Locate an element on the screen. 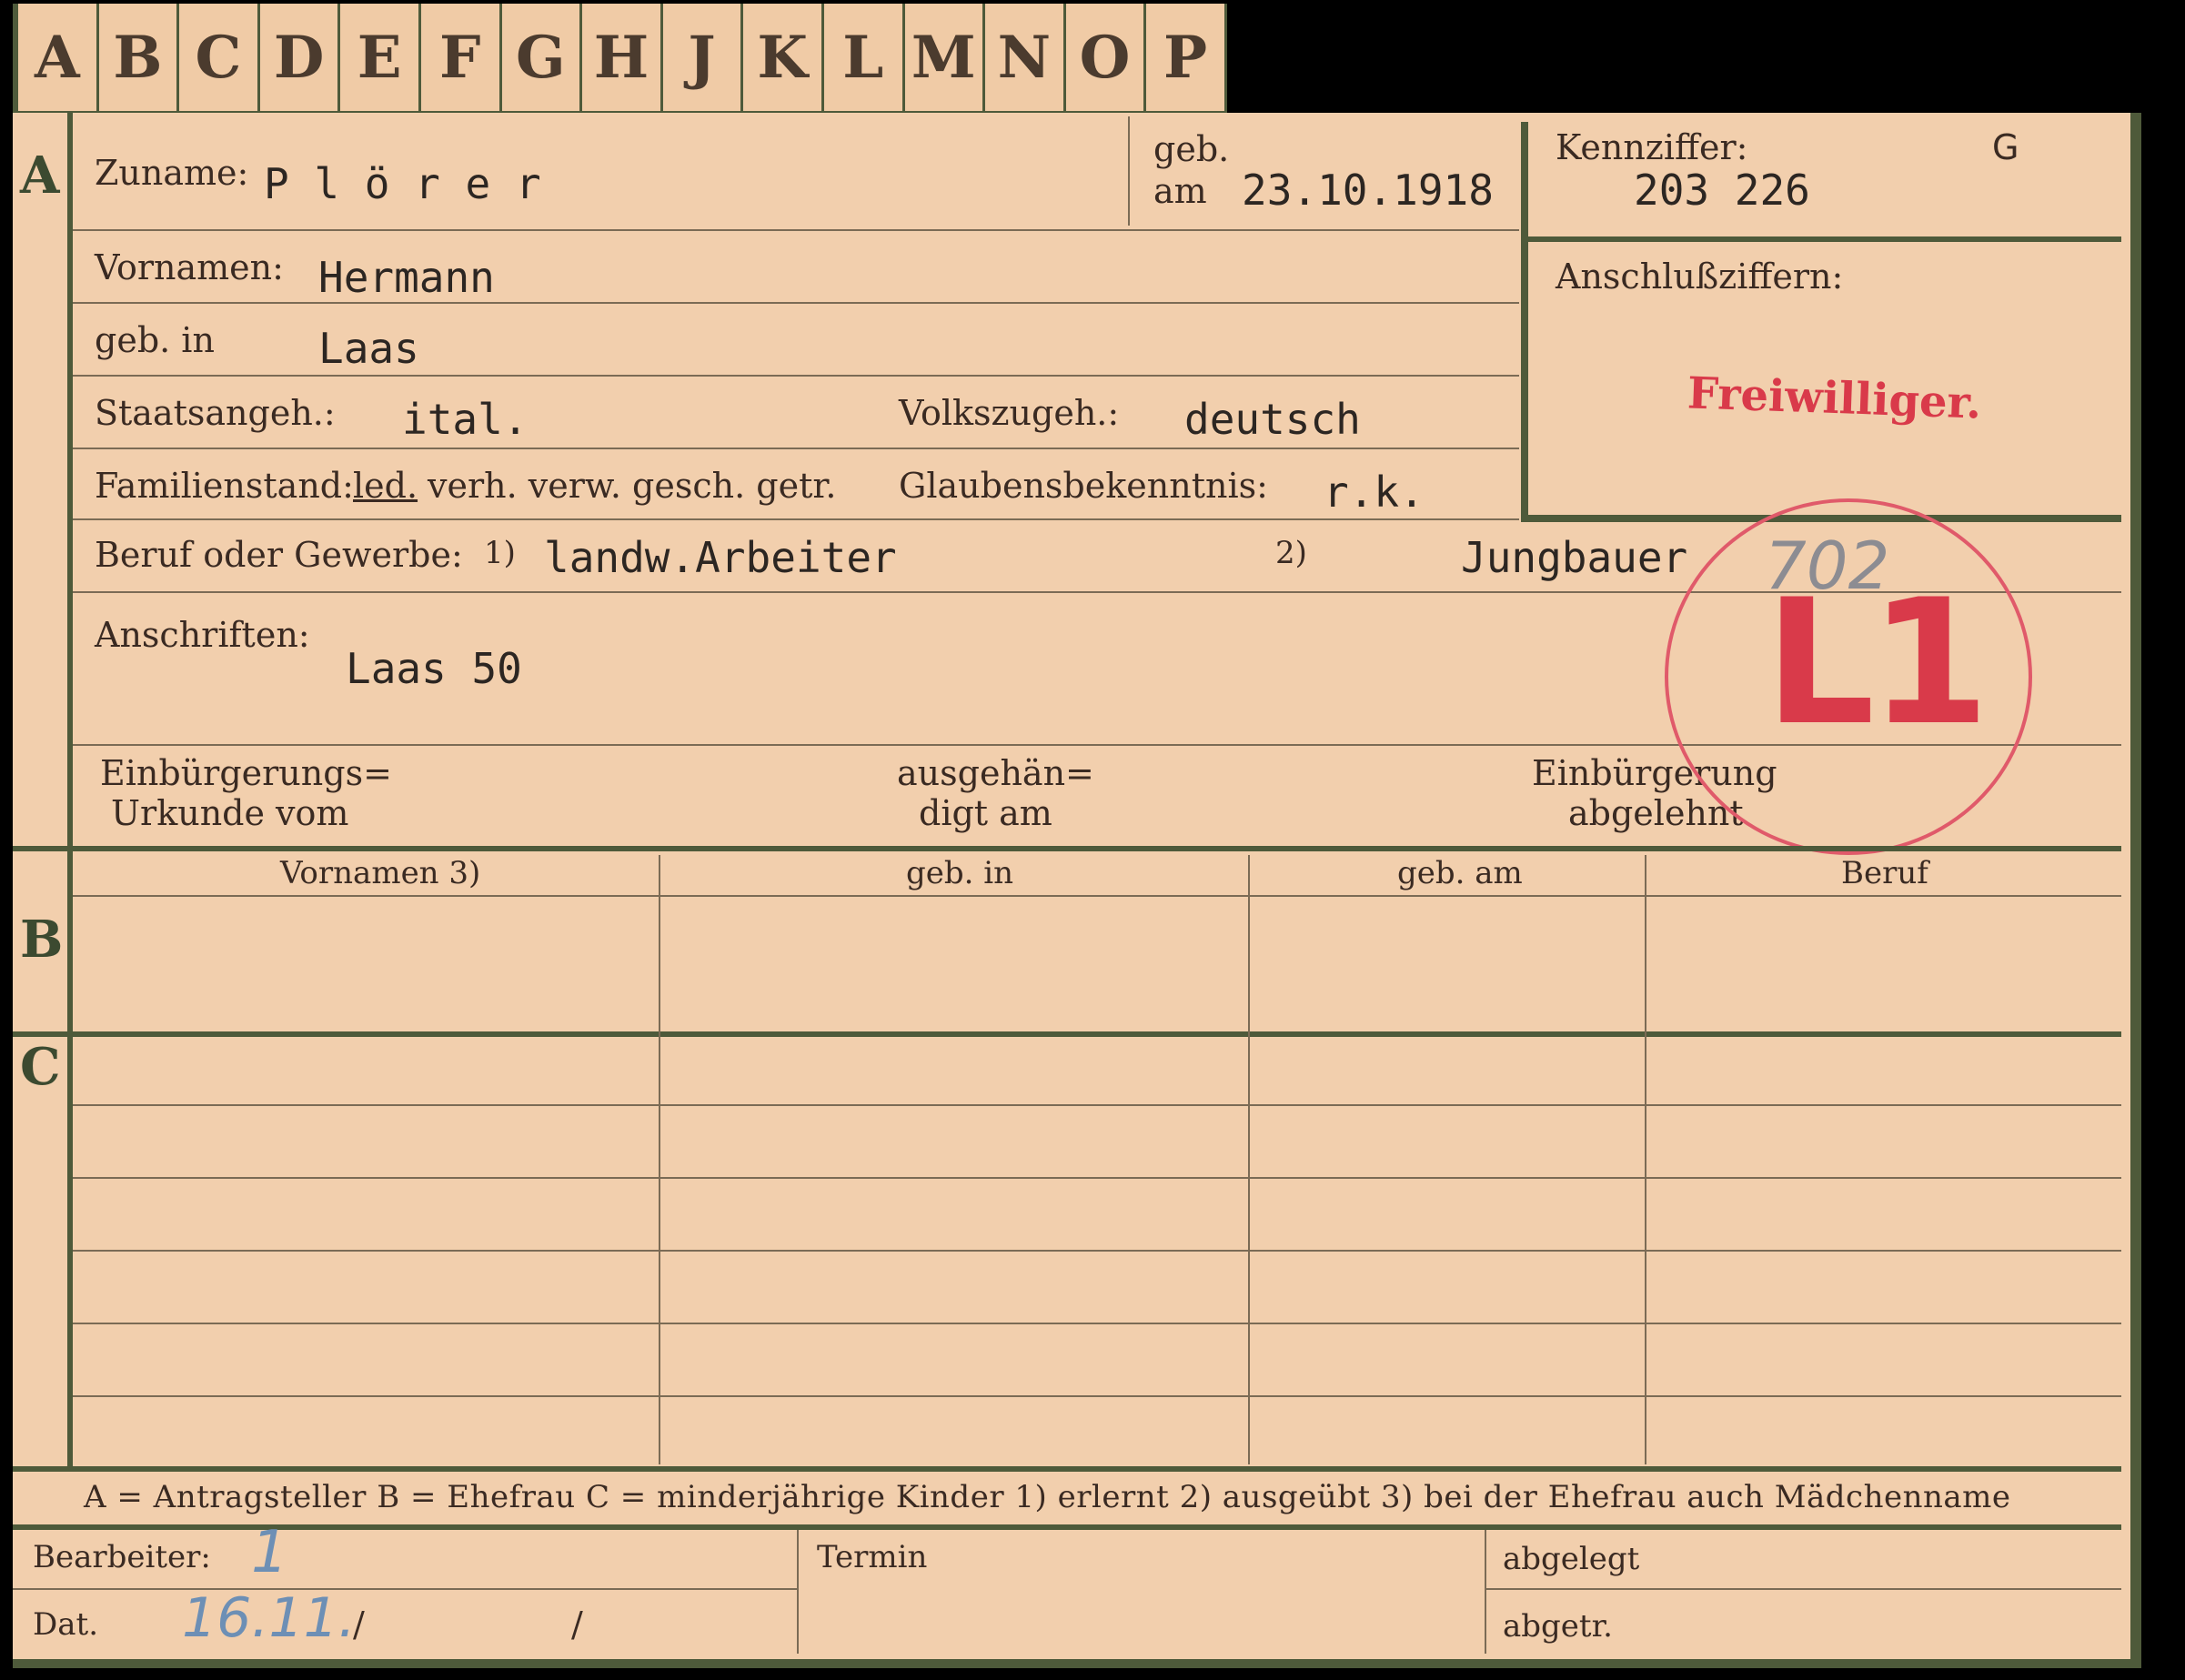 This screenshot has width=2185, height=1680. geb-in-label: geb. in is located at coordinates (155, 340).